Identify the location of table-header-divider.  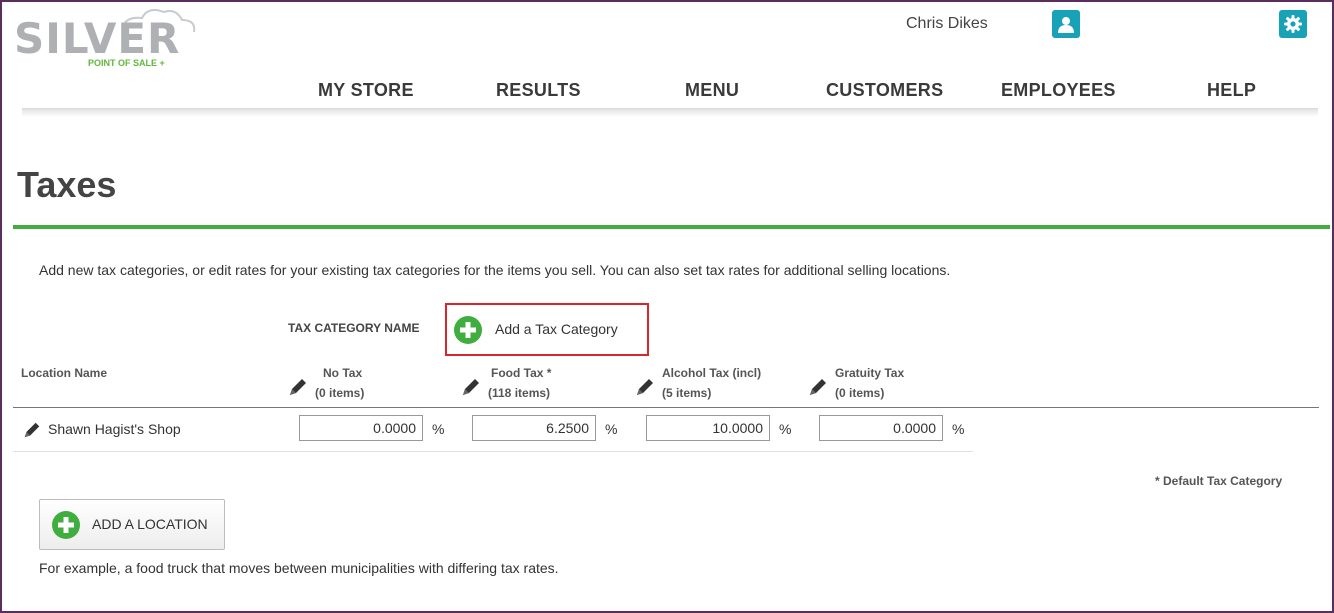
(666, 407).